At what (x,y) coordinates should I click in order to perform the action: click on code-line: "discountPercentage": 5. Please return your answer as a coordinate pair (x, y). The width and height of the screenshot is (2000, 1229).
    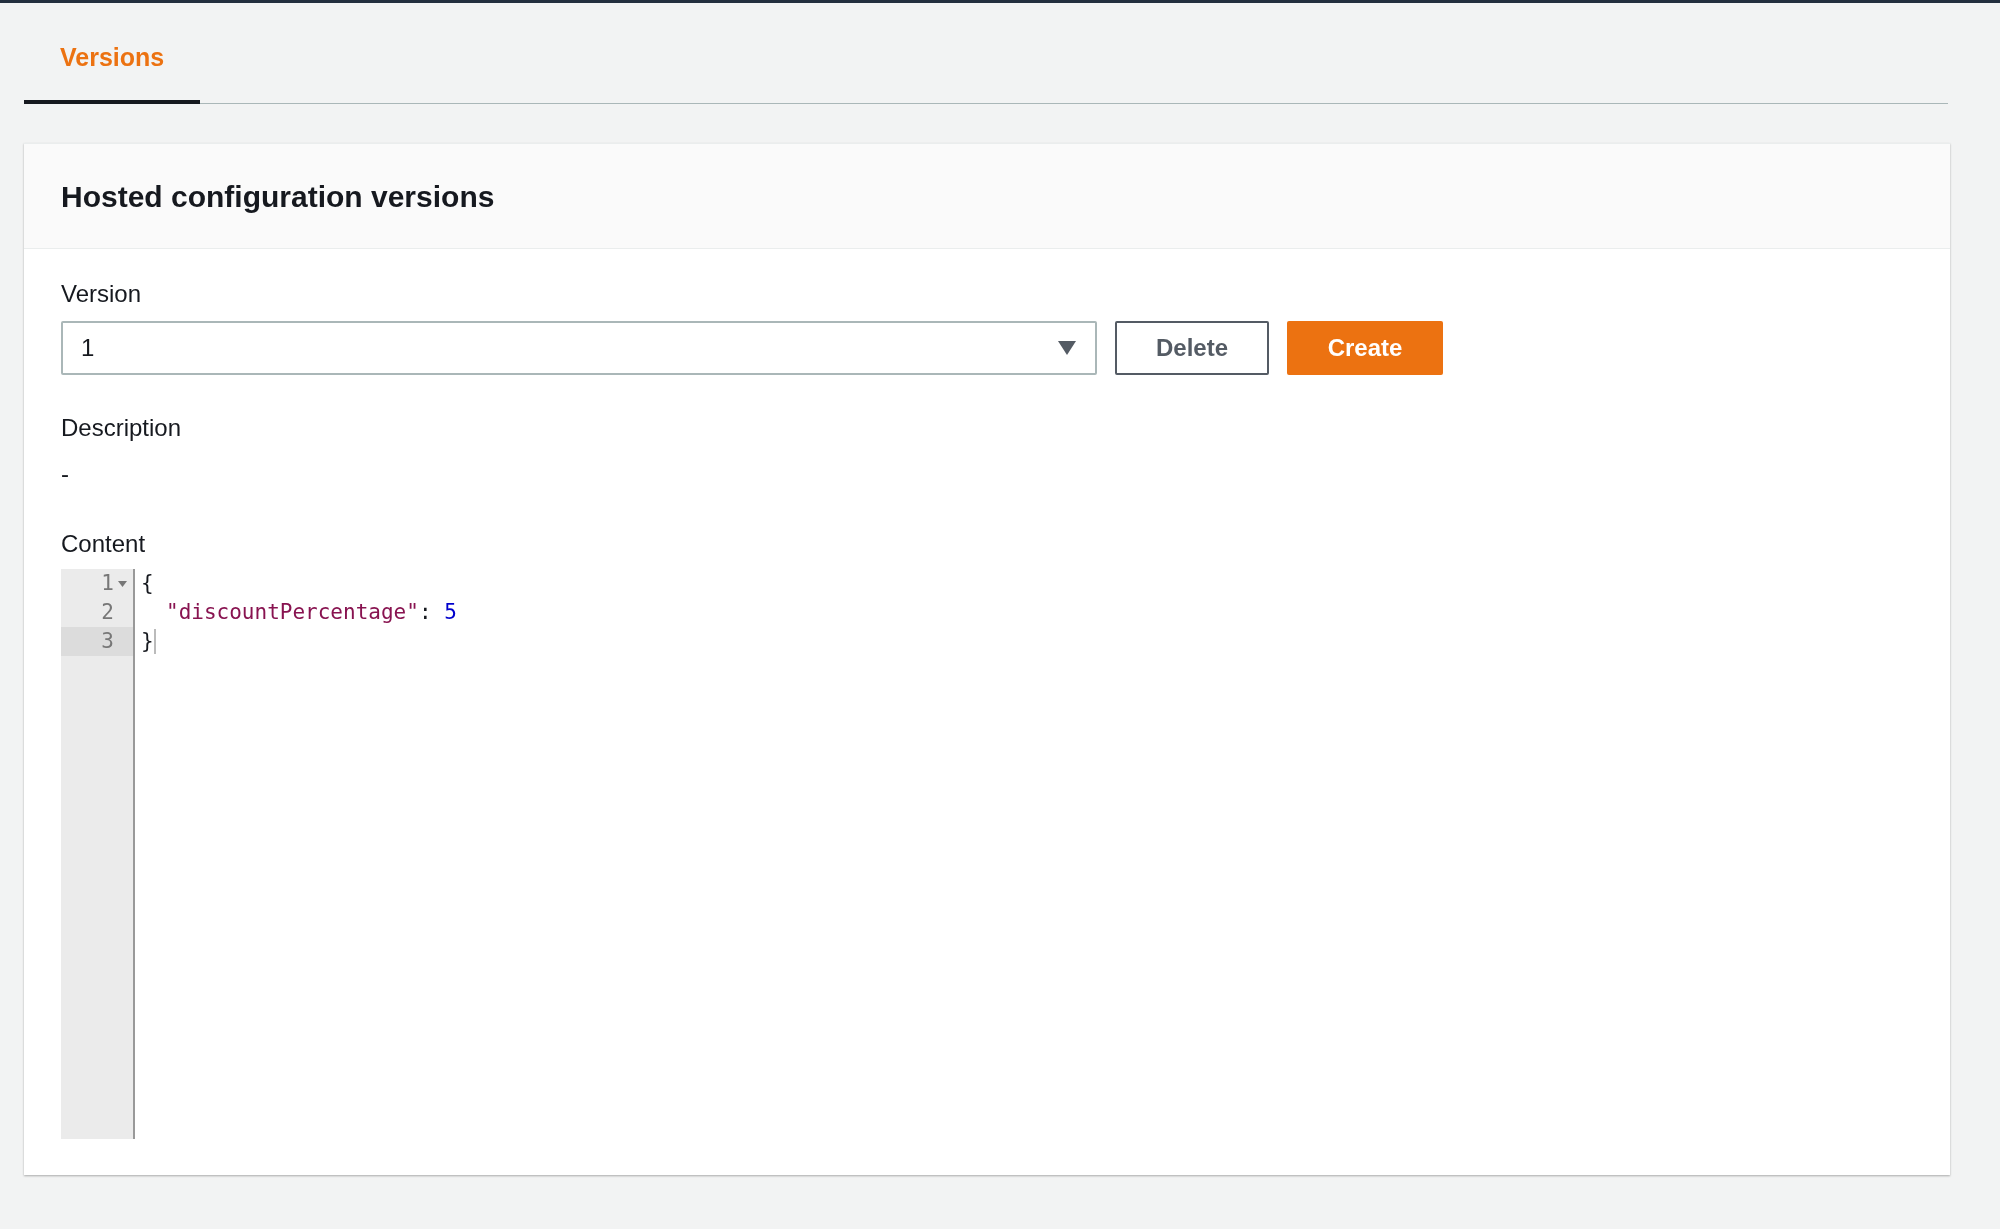
    Looking at the image, I should click on (311, 612).